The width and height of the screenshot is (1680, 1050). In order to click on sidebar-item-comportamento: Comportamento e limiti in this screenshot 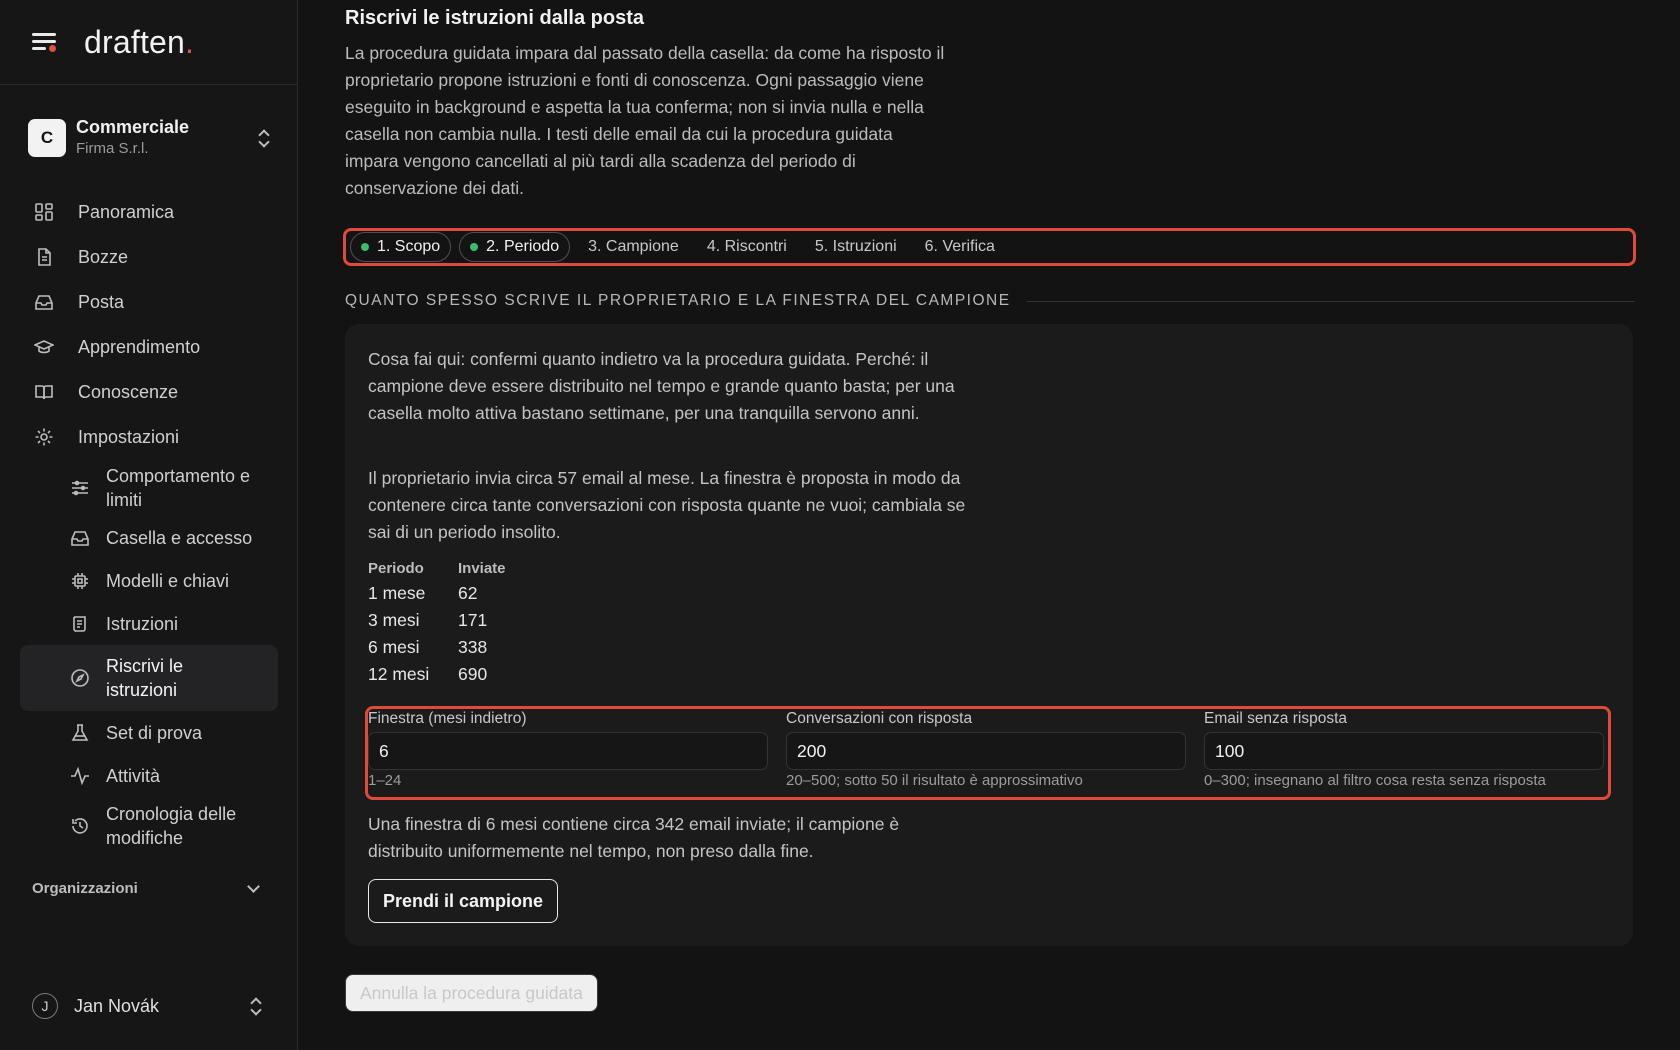, I will do `click(149, 488)`.